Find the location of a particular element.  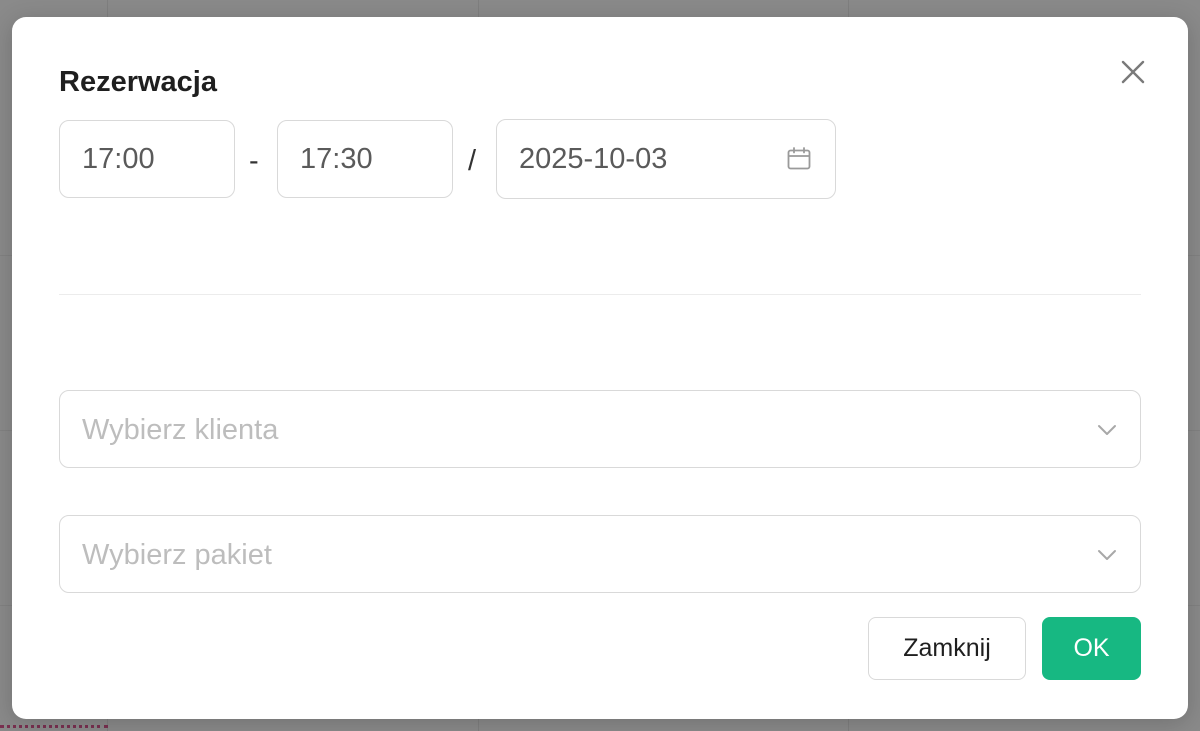

client-select: Wybierz klienta is located at coordinates (600, 429).